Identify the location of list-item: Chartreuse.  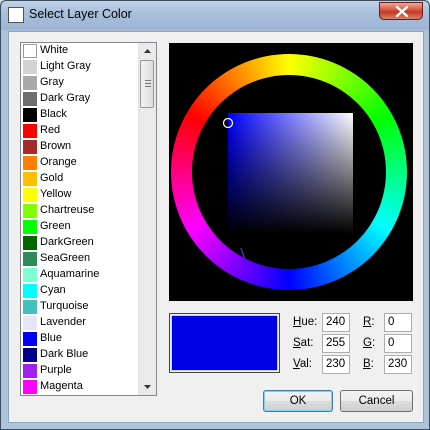
(80, 211).